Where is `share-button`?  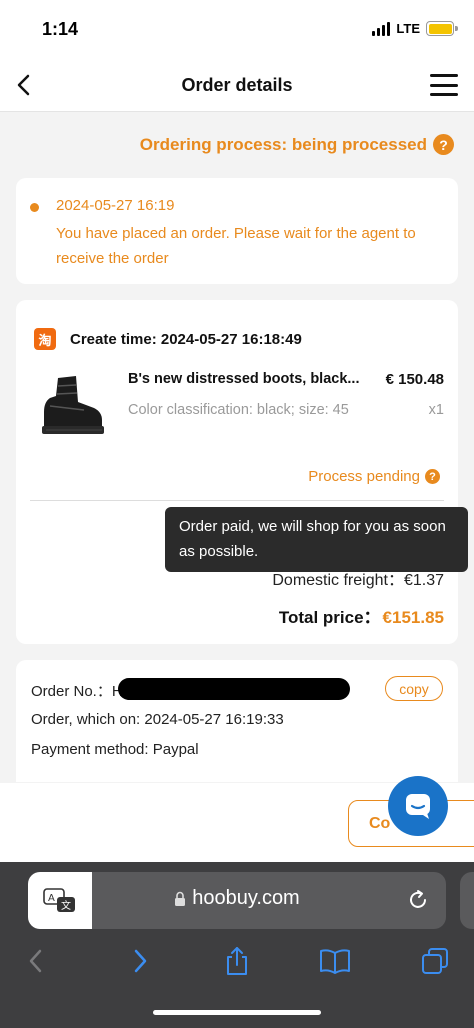 share-button is located at coordinates (237, 961).